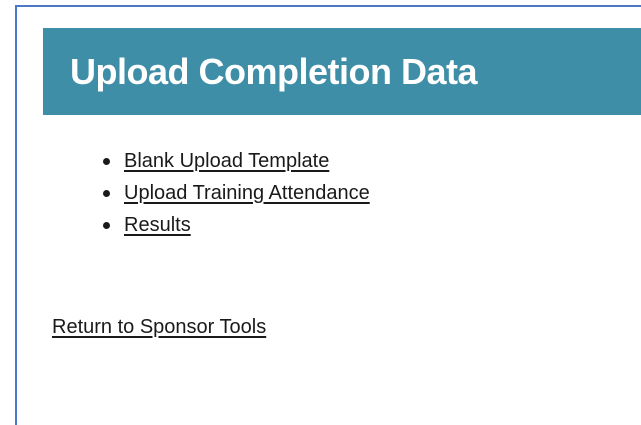 The height and width of the screenshot is (425, 641). I want to click on list-item: Upload Training Attendance, so click(235, 193).